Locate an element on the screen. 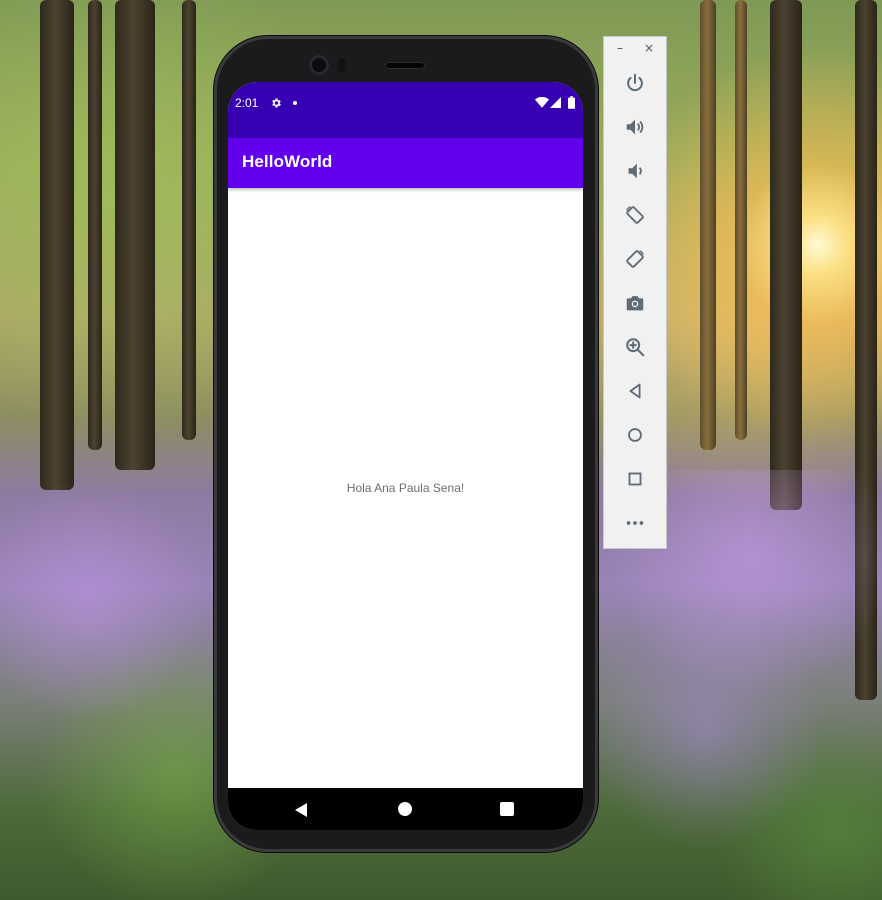 The height and width of the screenshot is (900, 882). rotate-right-button is located at coordinates (635, 259).